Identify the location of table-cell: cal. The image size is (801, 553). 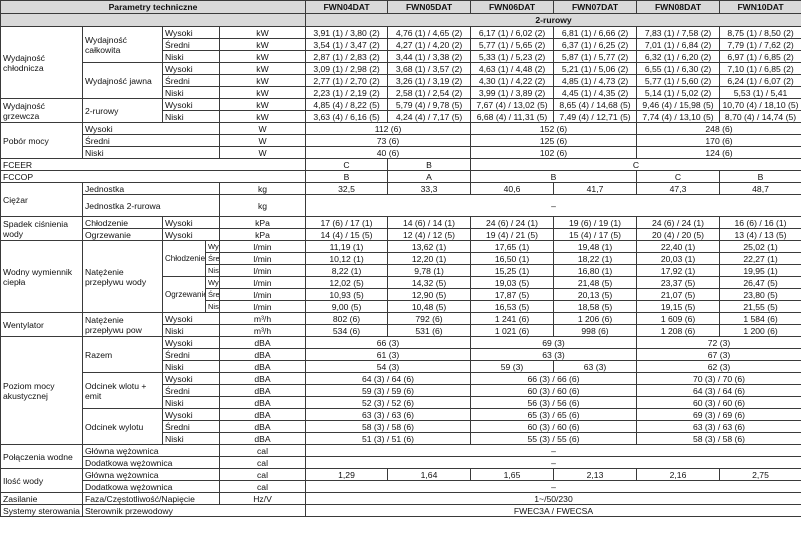
(262, 450).